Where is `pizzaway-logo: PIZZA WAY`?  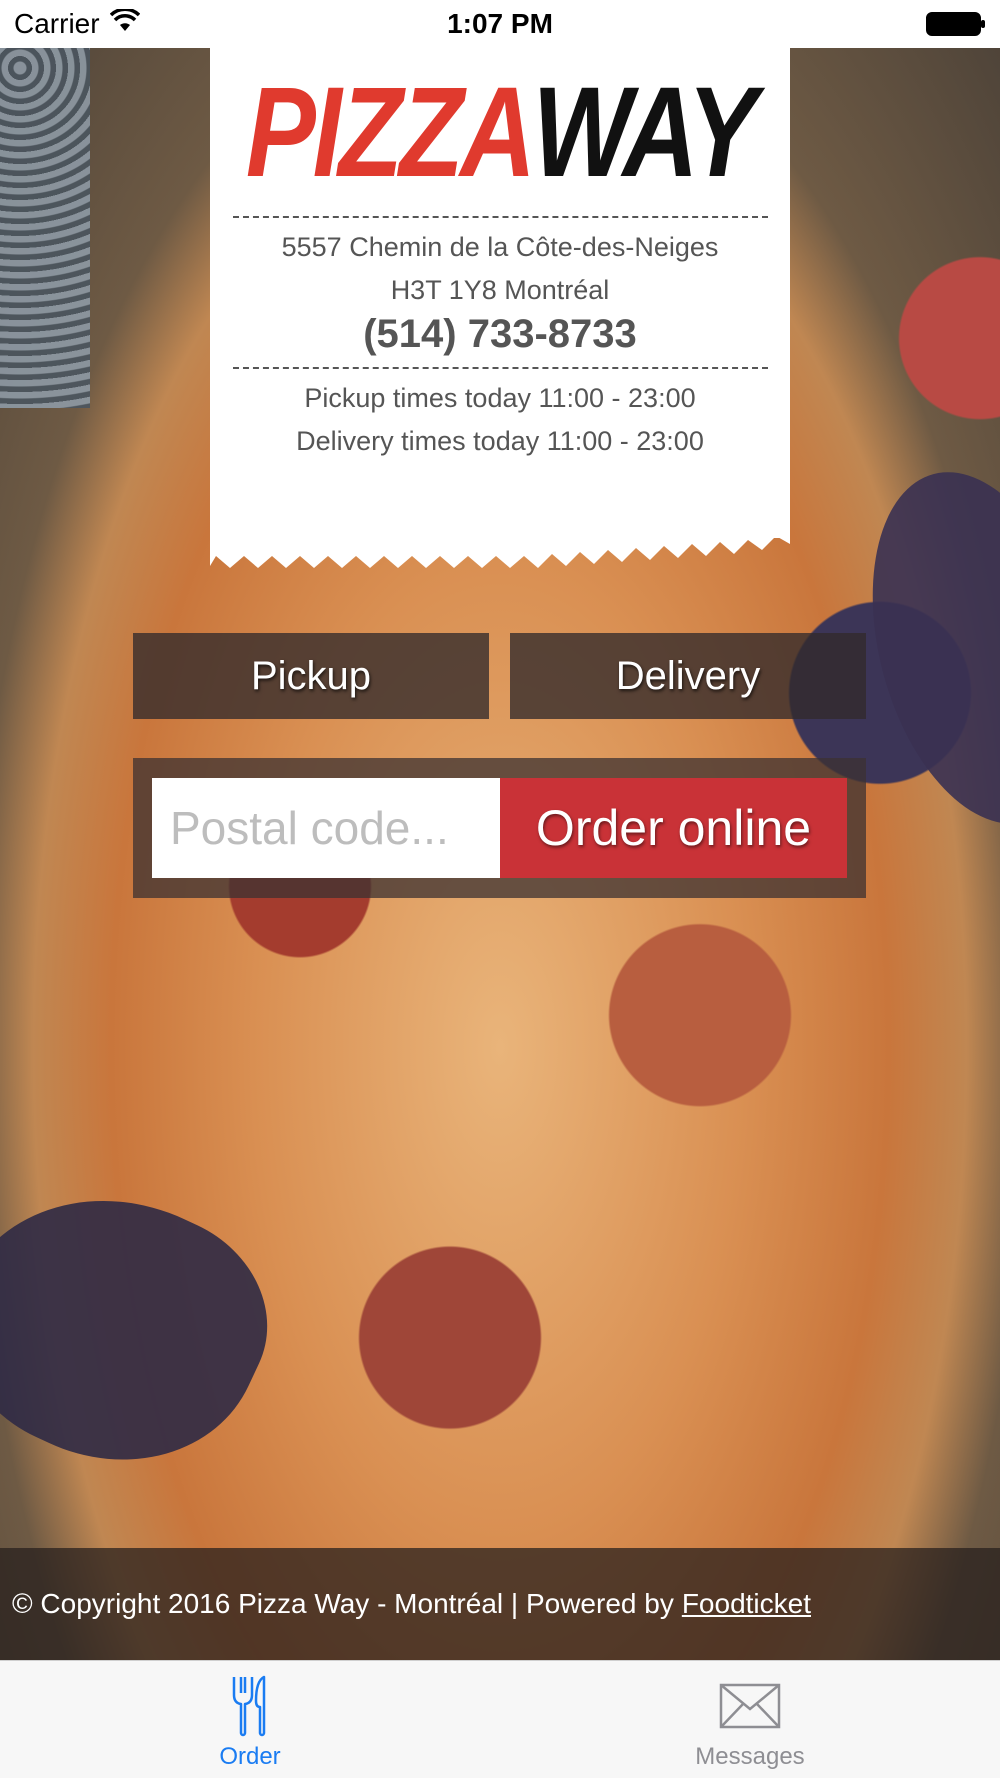 pizzaway-logo: PIZZA WAY is located at coordinates (502, 132).